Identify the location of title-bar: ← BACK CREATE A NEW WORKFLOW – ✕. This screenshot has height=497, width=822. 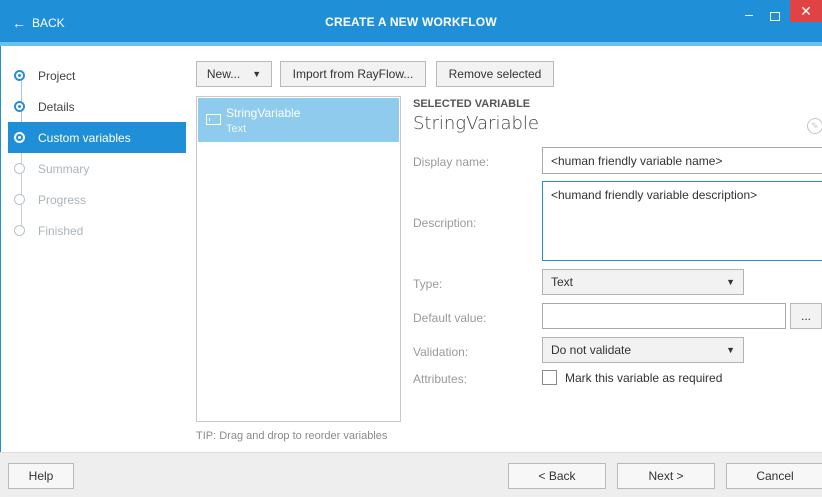
(411, 23).